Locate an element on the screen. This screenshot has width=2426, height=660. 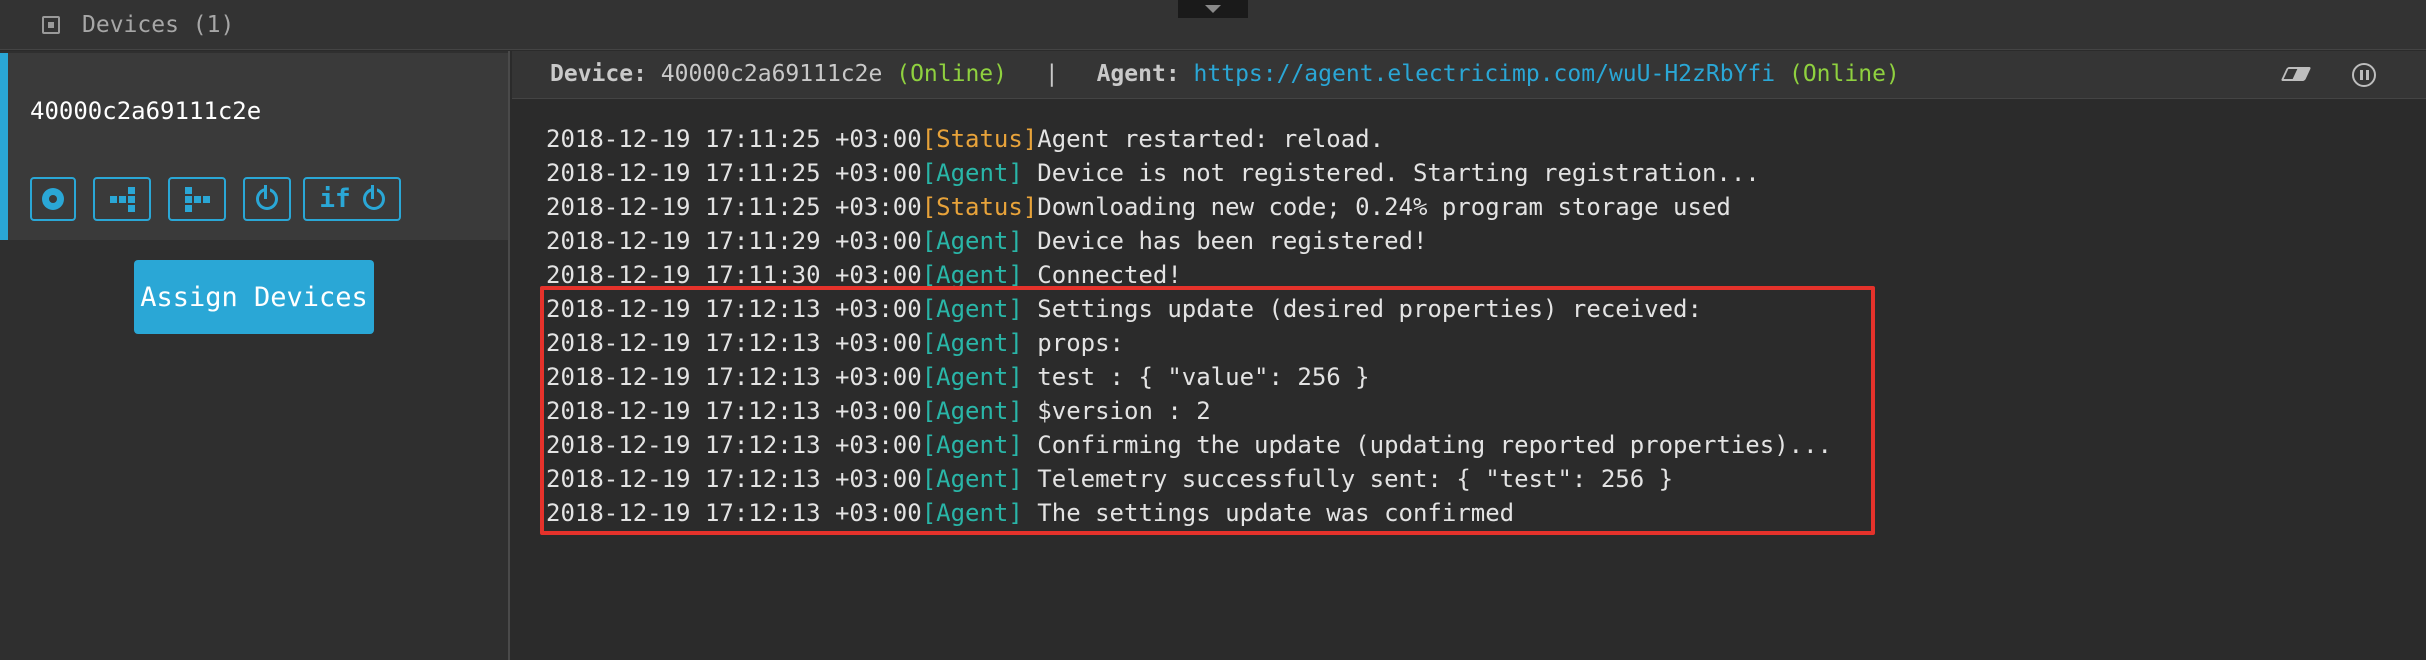
tree-right-icon is located at coordinates (197, 199).